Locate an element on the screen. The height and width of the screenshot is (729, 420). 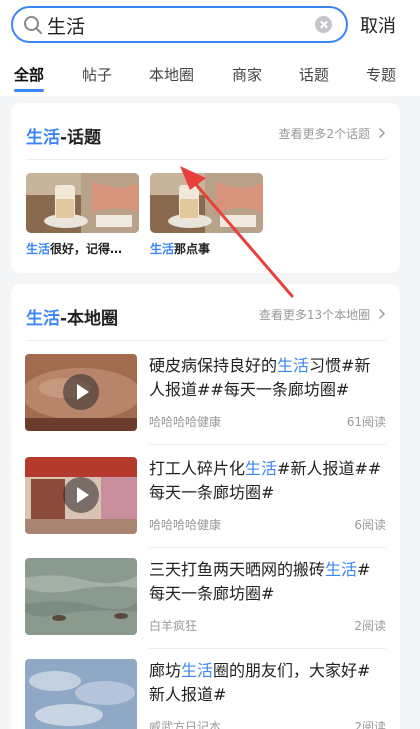
post-item: 三天打鱼两天晒网的搬砖生活#每天一条廊坊圈# 白羊疯狂 2阅读 is located at coordinates (205, 609).